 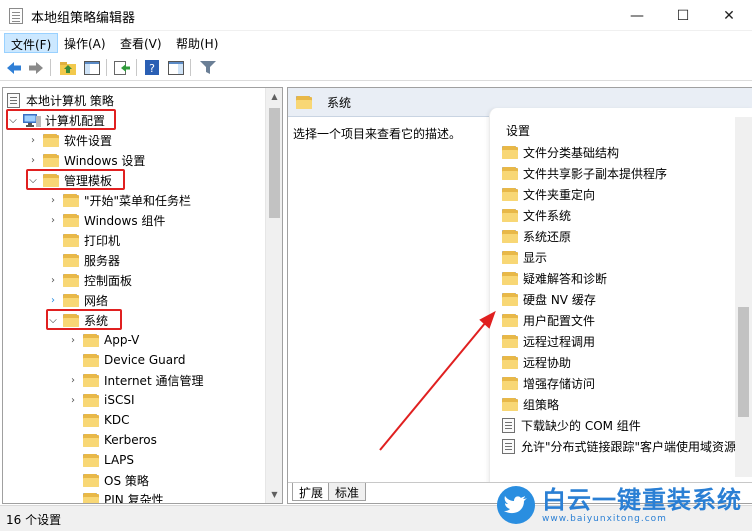 What do you see at coordinates (126, 480) in the screenshot?
I see `tree-label: OS 策略` at bounding box center [126, 480].